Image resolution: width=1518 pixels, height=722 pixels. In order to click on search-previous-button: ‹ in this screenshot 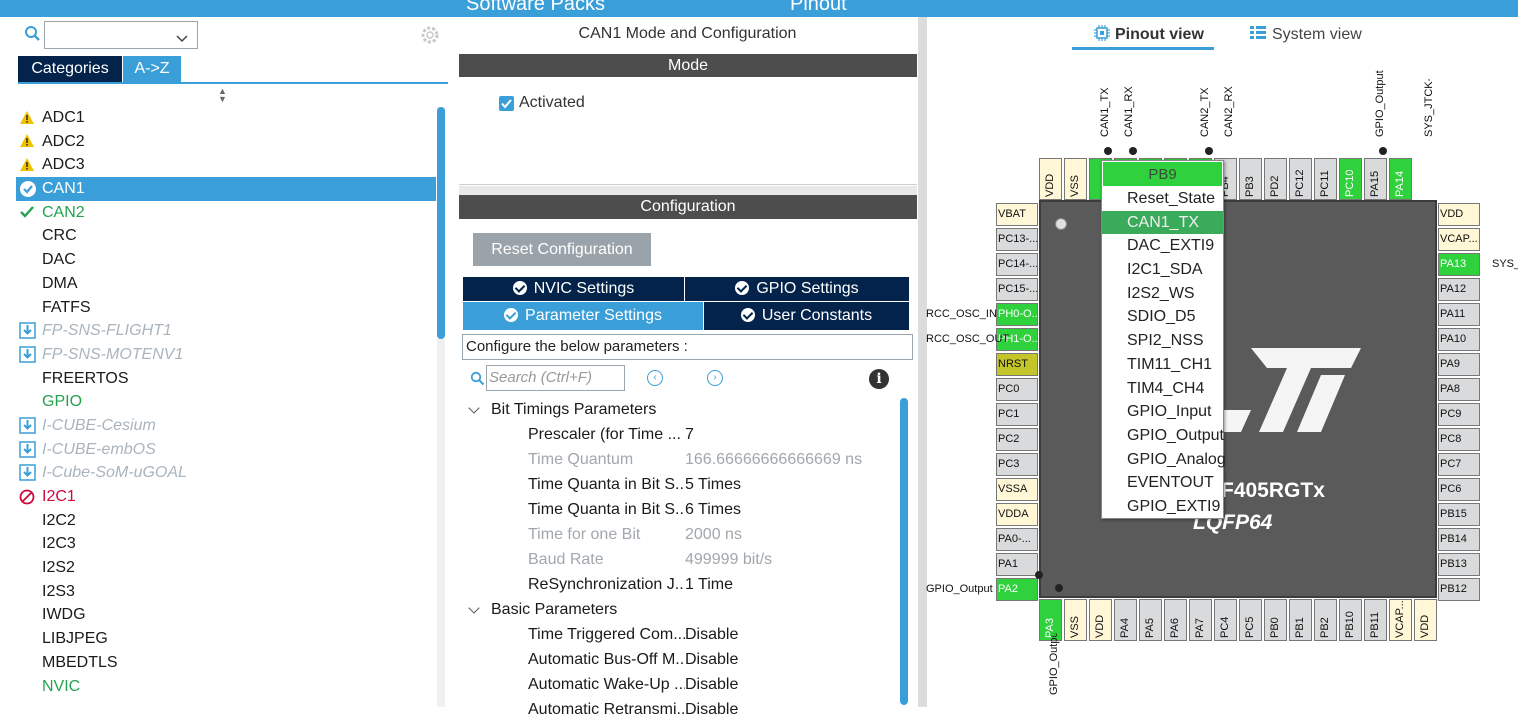, I will do `click(655, 378)`.